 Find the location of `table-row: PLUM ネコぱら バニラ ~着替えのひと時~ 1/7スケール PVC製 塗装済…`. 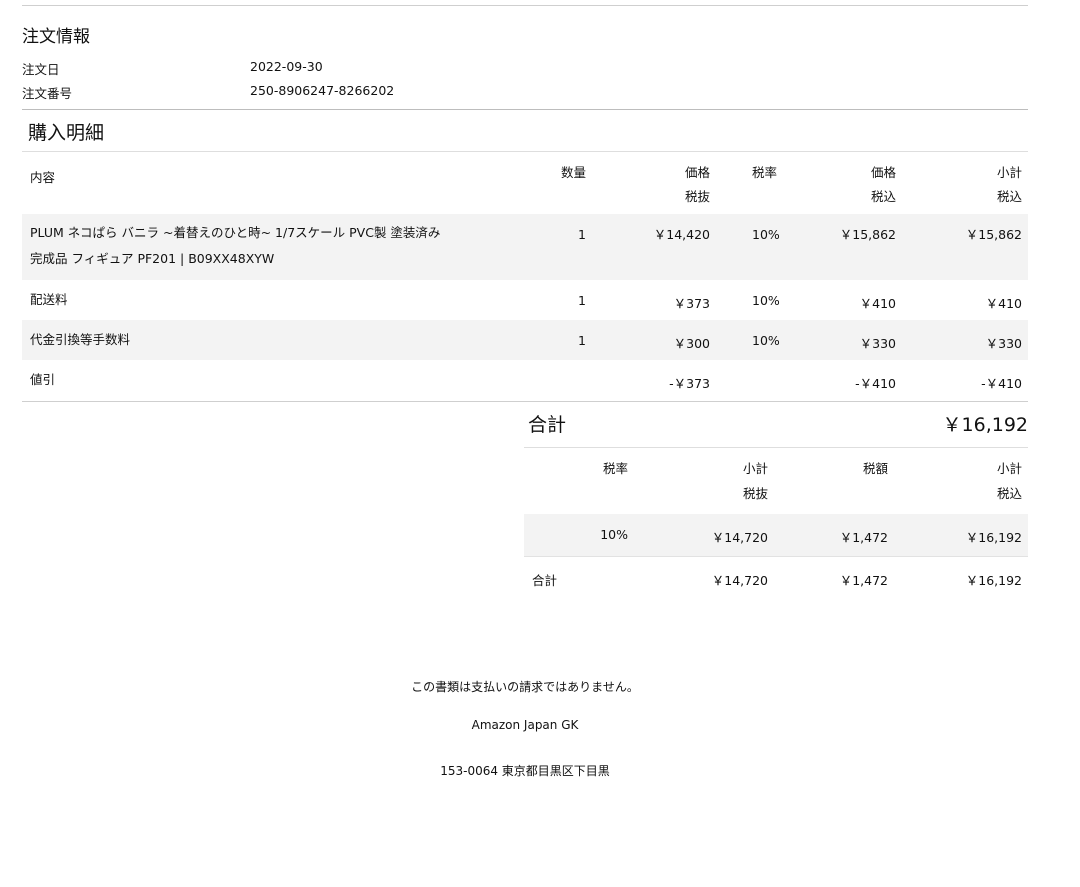

table-row: PLUM ネコぱら バニラ ~着替えのひと時~ 1/7スケール PVC製 塗装済… is located at coordinates (525, 247).